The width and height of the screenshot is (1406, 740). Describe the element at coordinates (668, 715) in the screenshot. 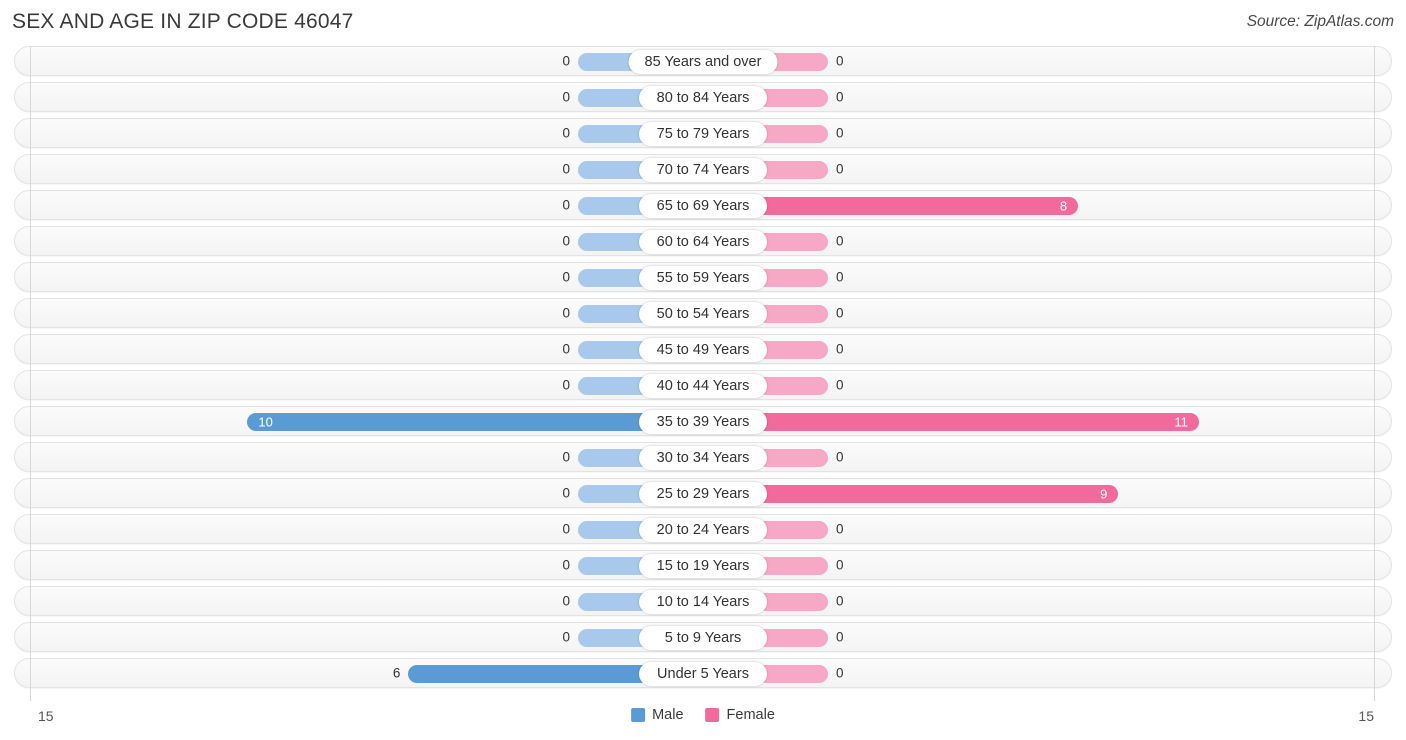

I see `legend-label: Male` at that location.